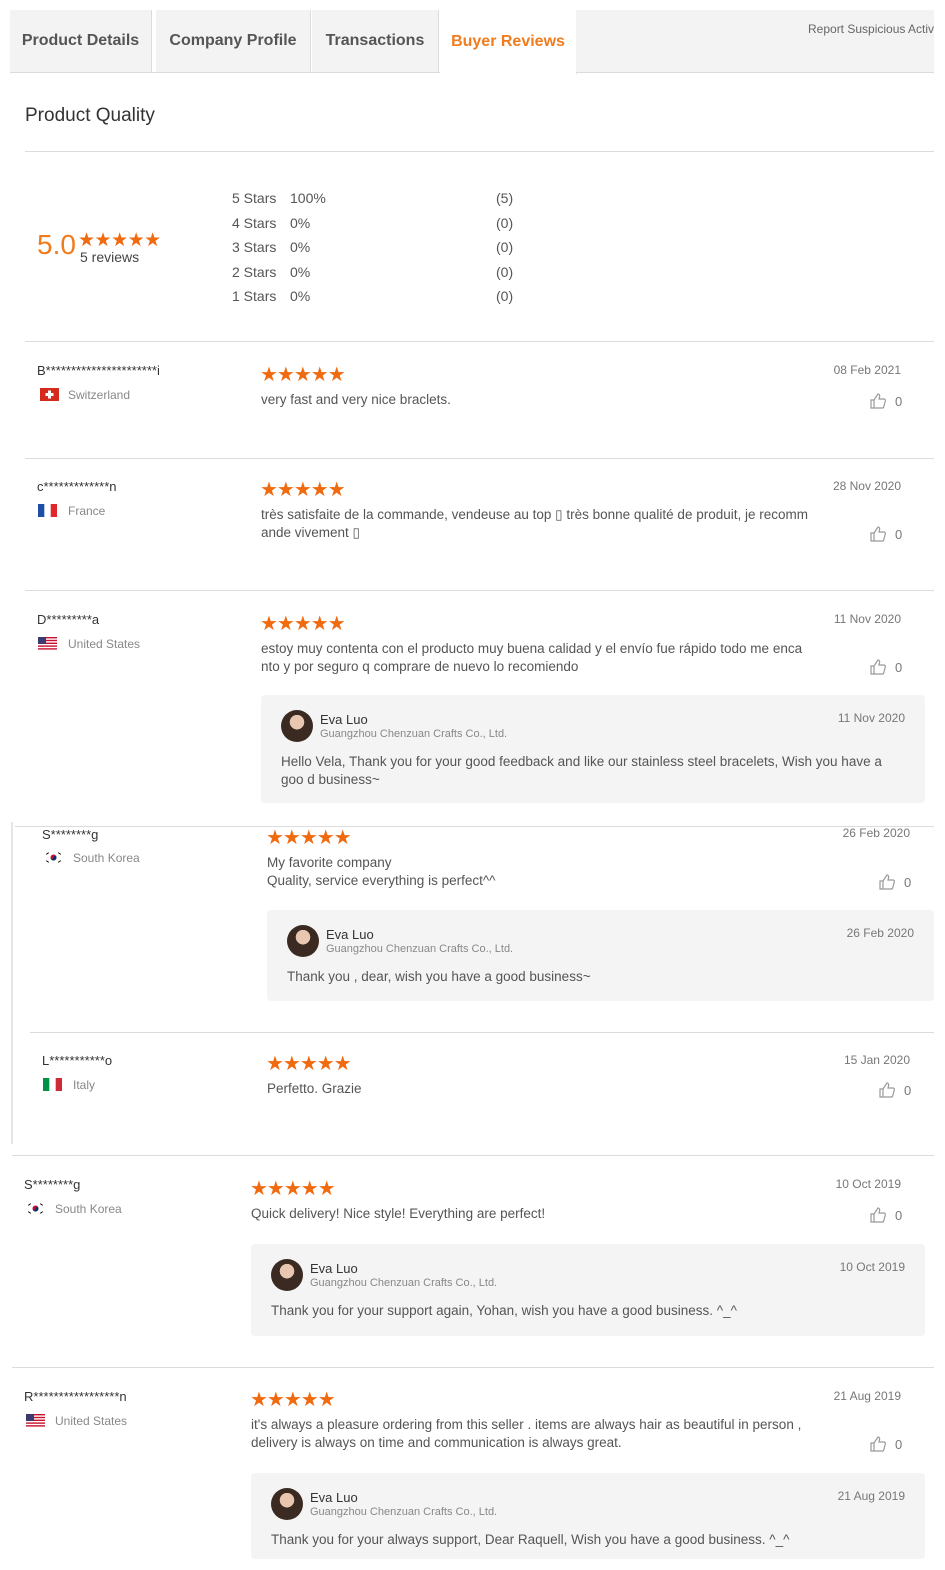  Describe the element at coordinates (77, 486) in the screenshot. I see `reviewer-name: c*************n` at that location.